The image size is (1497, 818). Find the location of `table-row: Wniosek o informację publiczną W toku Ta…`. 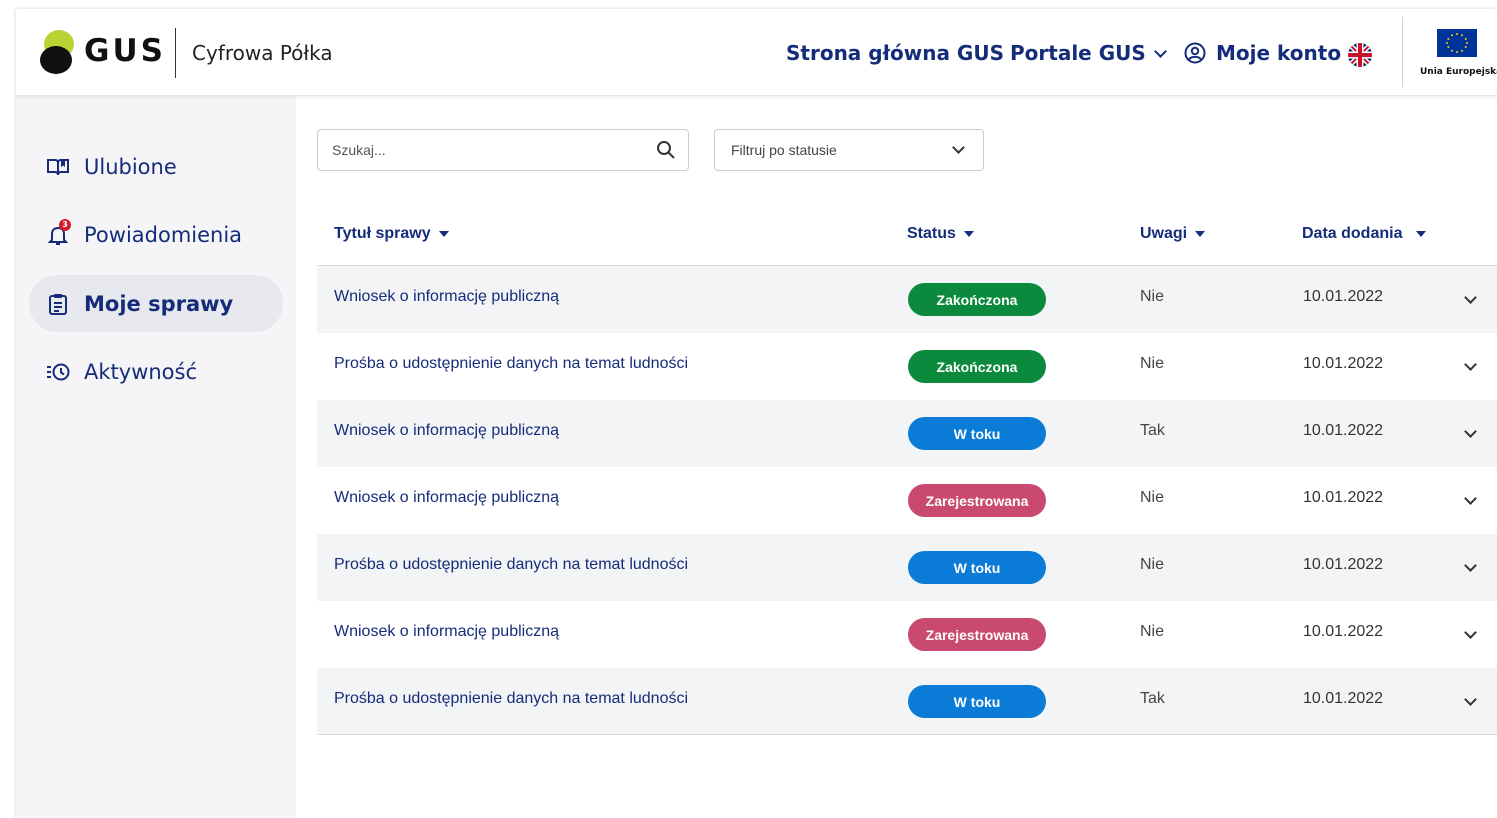

table-row: Wniosek o informację publiczną W toku Ta… is located at coordinates (907, 433).